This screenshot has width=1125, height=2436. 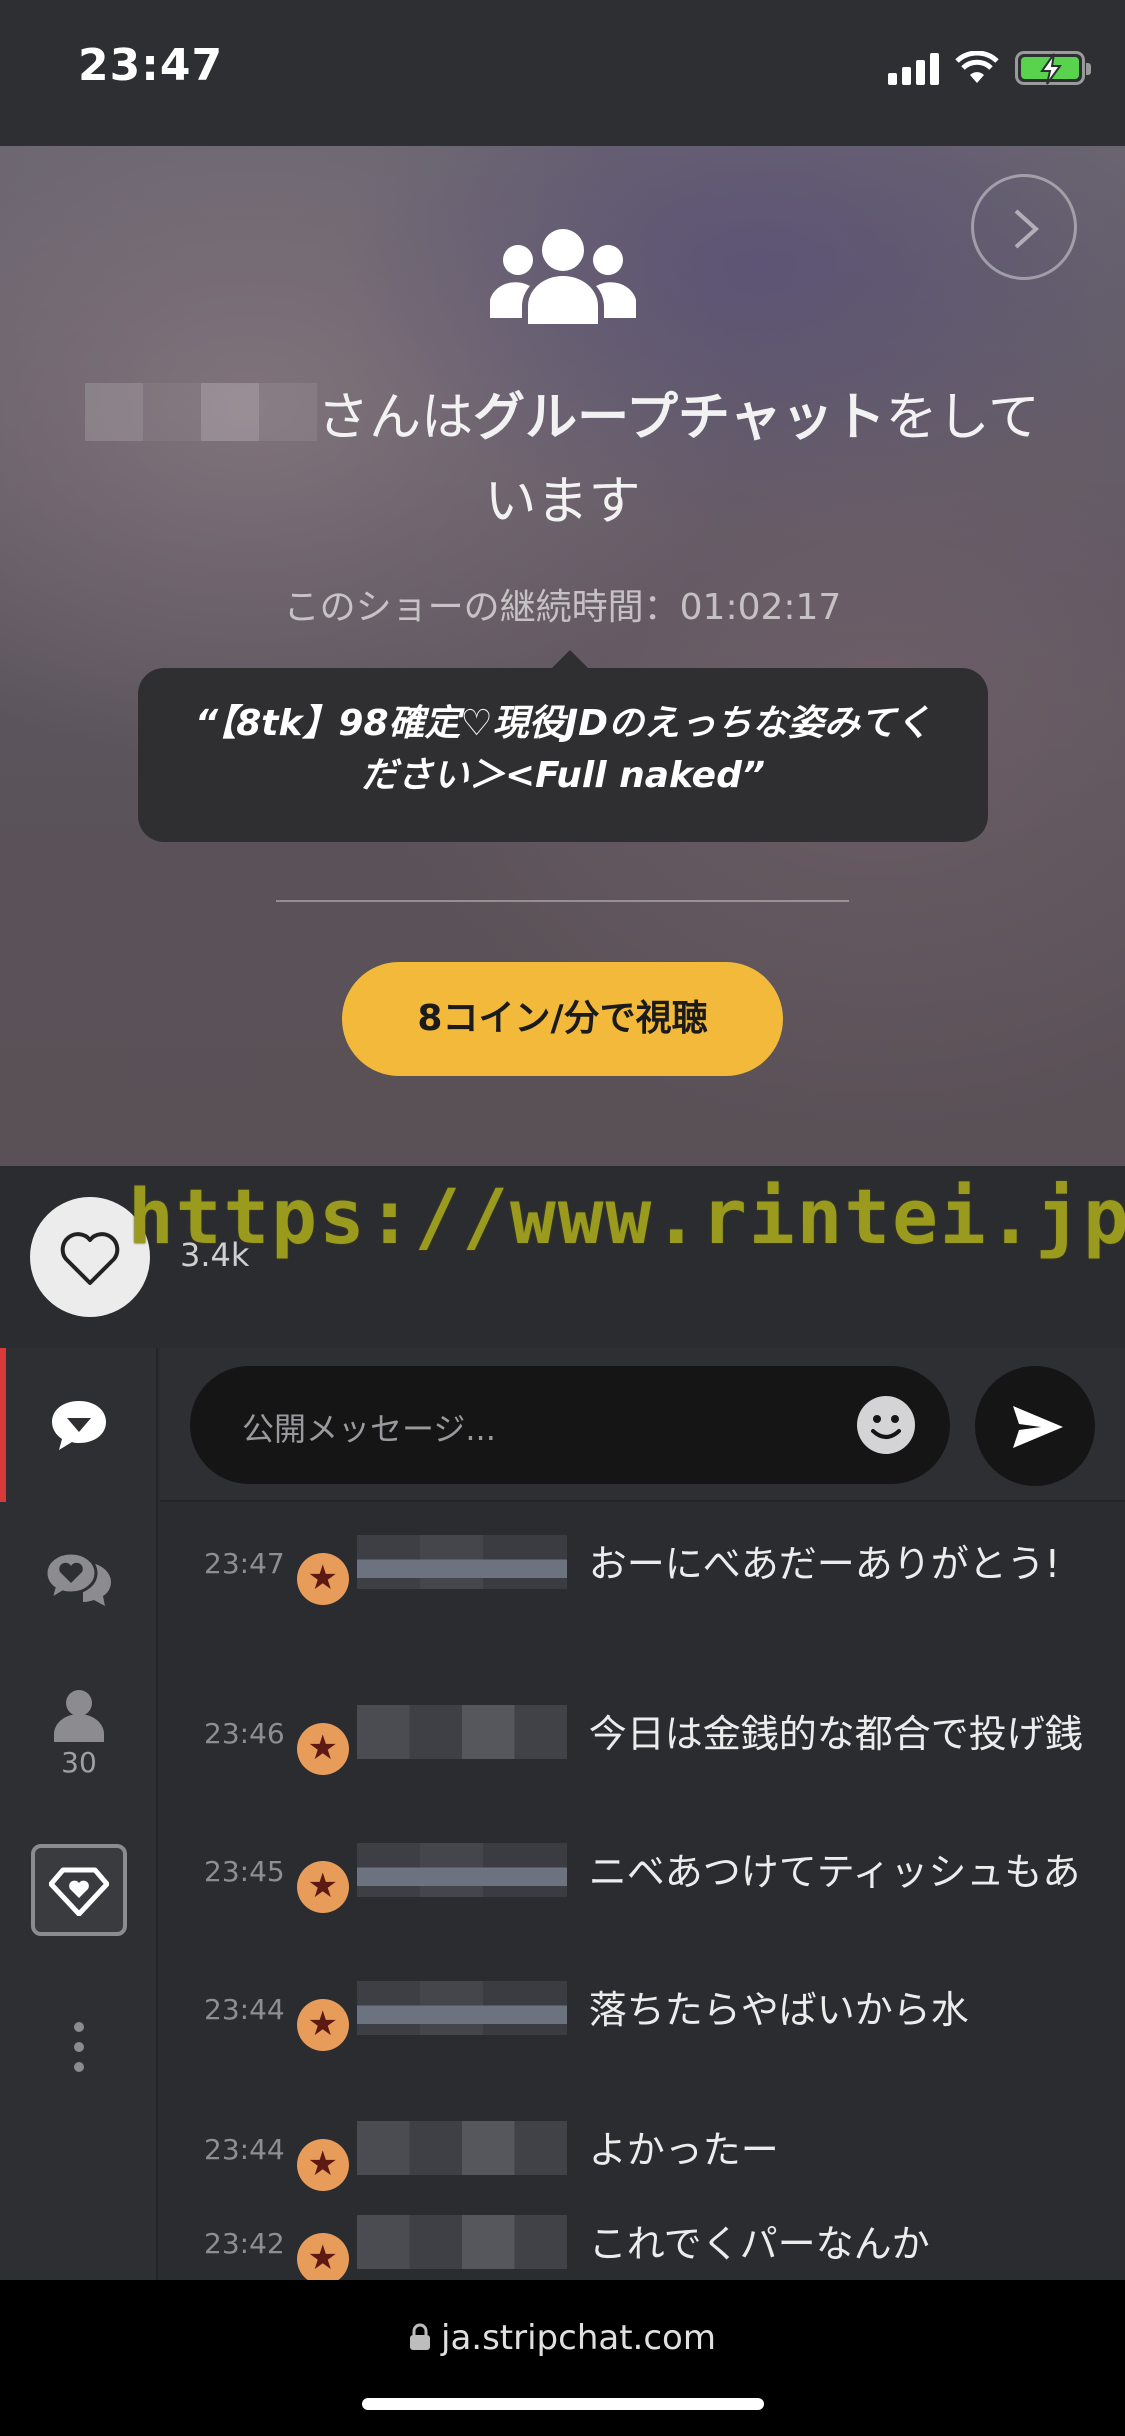 I want to click on show-duration: このショーの継続時間：01:02:17, so click(x=562, y=607).